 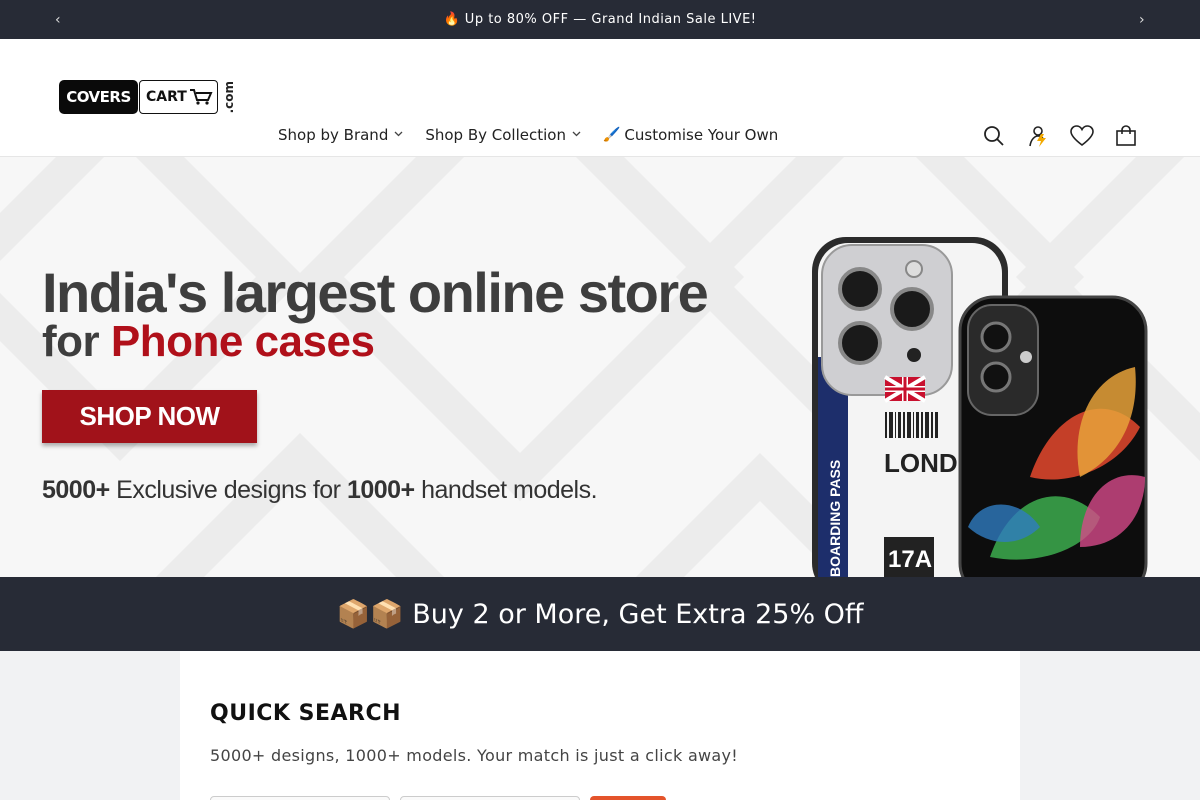 I want to click on hero-subheadline-highlight: Phone cases, so click(x=242, y=341).